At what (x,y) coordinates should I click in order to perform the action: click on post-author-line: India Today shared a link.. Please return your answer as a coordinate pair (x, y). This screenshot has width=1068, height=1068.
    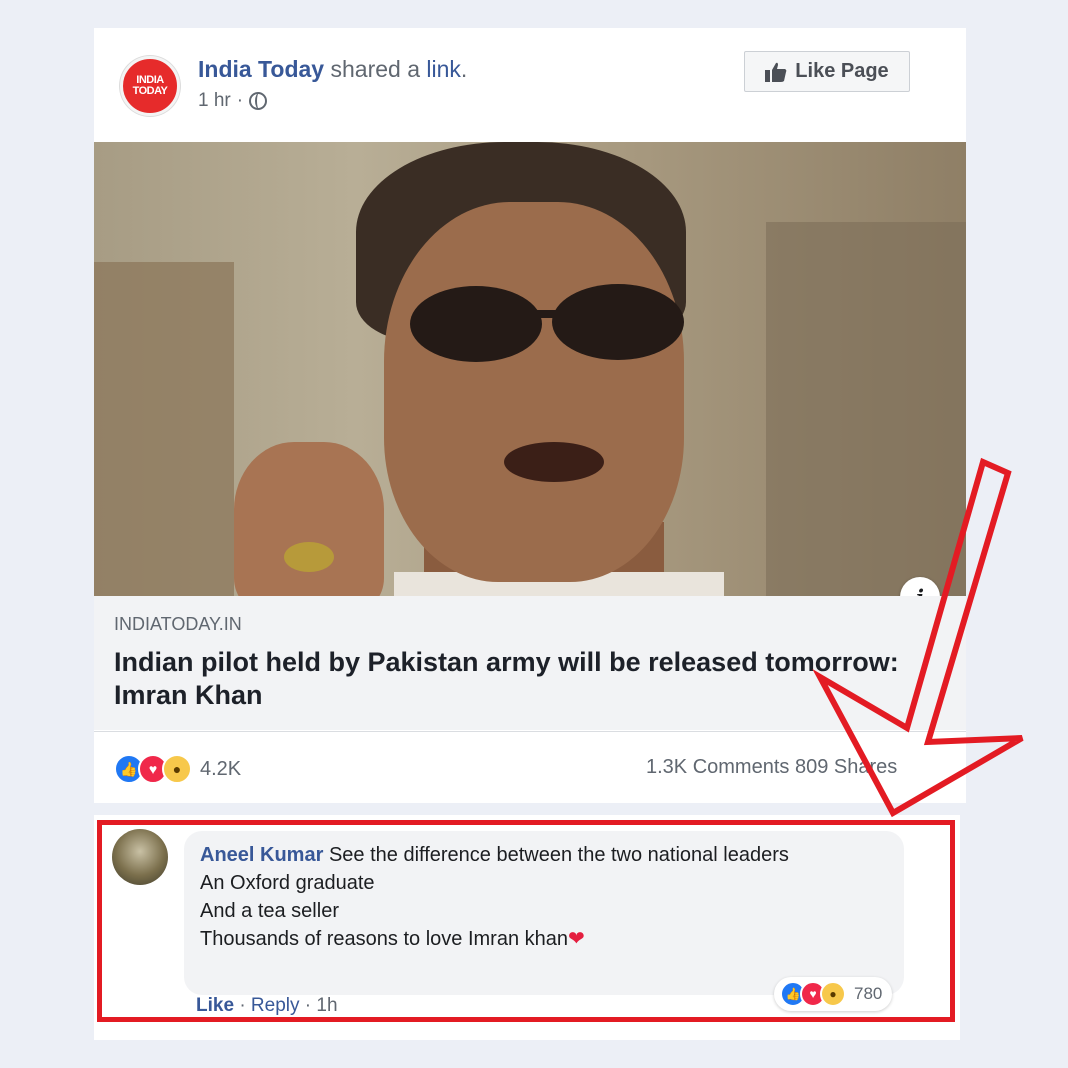
    Looking at the image, I should click on (332, 69).